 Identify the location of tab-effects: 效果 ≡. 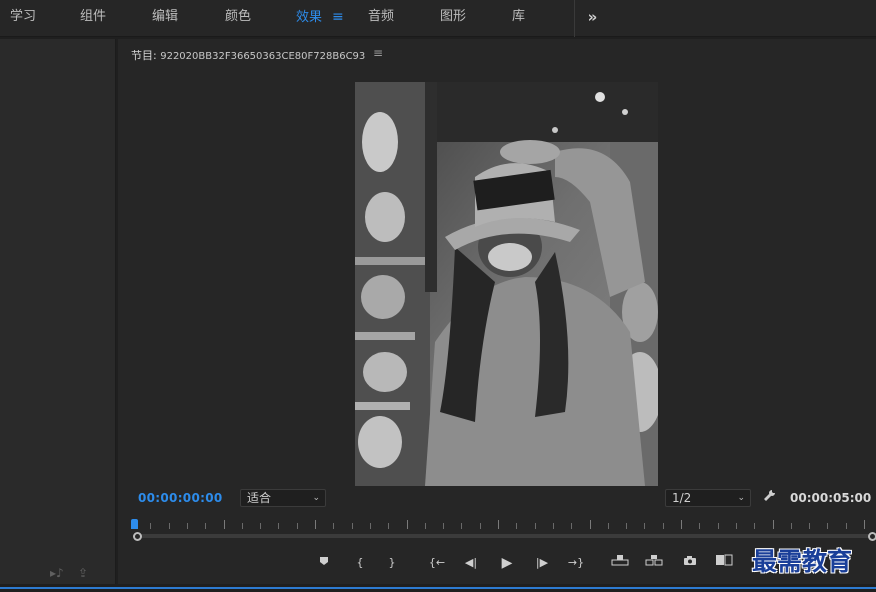
(320, 17).